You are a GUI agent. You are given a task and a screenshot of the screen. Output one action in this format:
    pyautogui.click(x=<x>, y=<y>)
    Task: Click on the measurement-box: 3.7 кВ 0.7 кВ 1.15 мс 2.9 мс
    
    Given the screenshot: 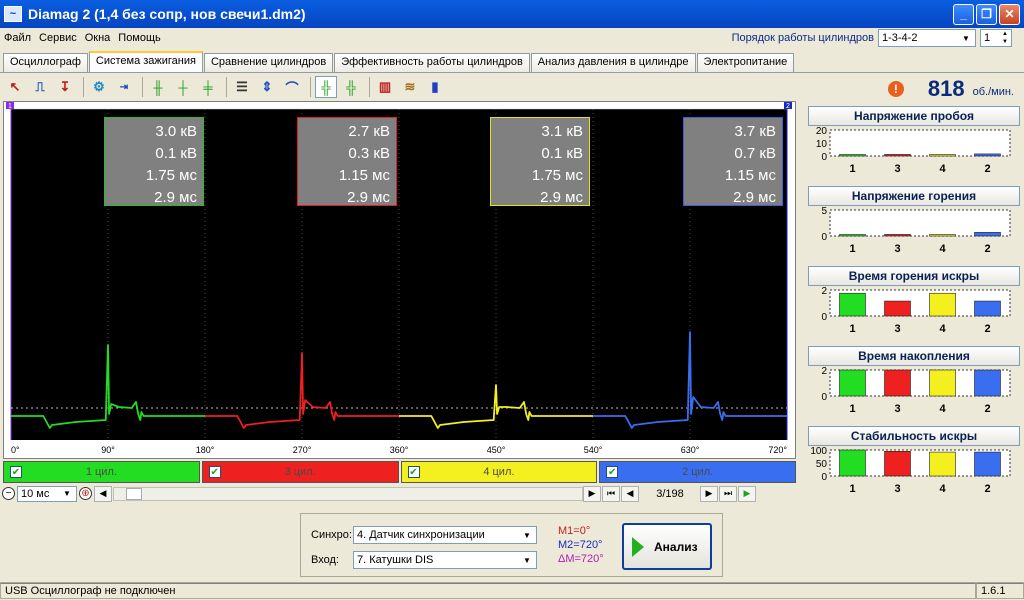 What is the action you would take?
    pyautogui.click(x=733, y=161)
    